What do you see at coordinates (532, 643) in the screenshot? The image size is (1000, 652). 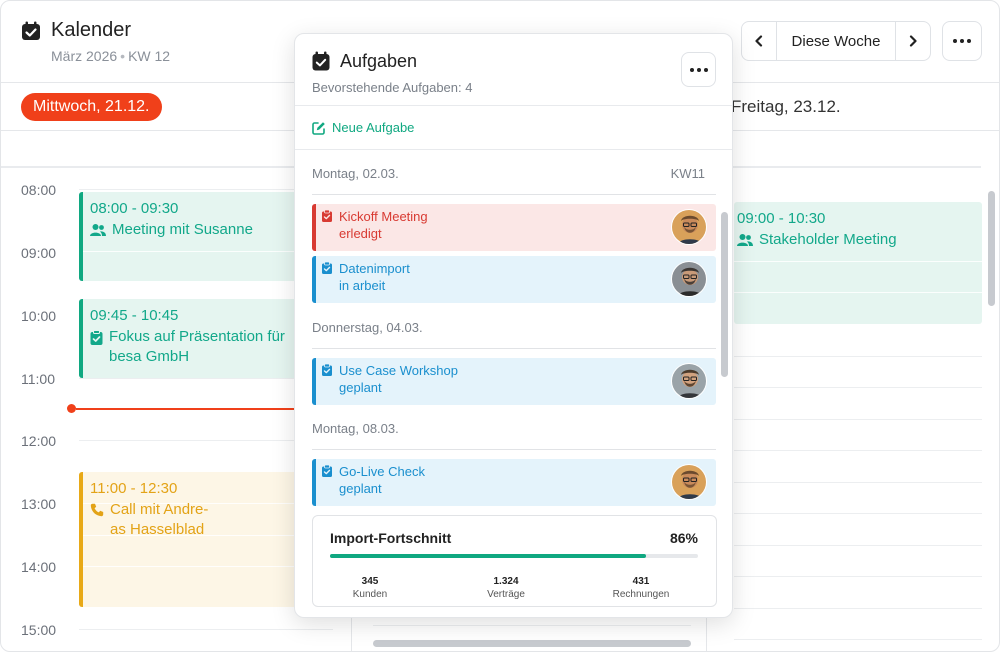 I see `horizontal-scrollbar` at bounding box center [532, 643].